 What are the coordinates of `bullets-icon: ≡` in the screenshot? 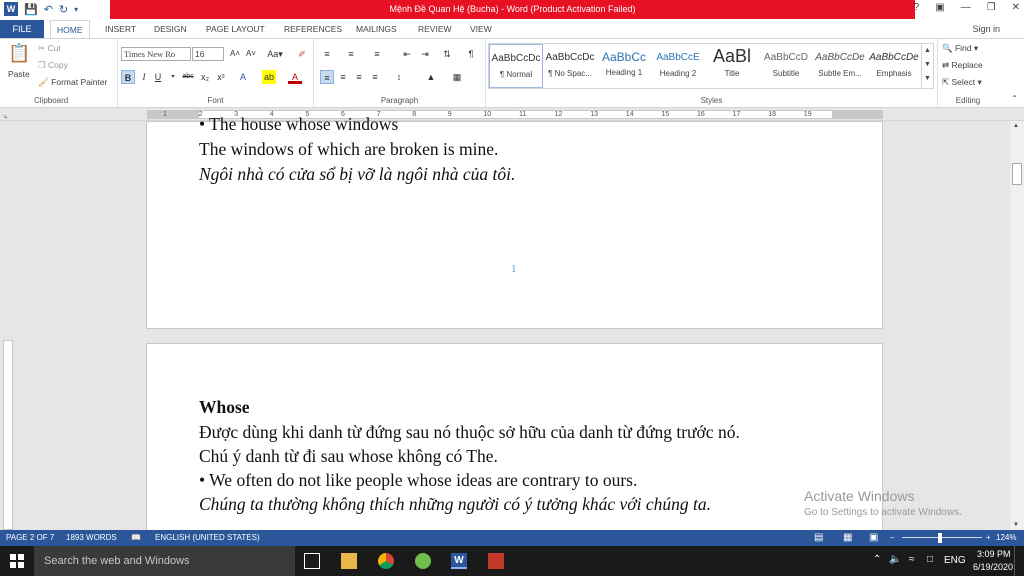 It's located at (327, 54).